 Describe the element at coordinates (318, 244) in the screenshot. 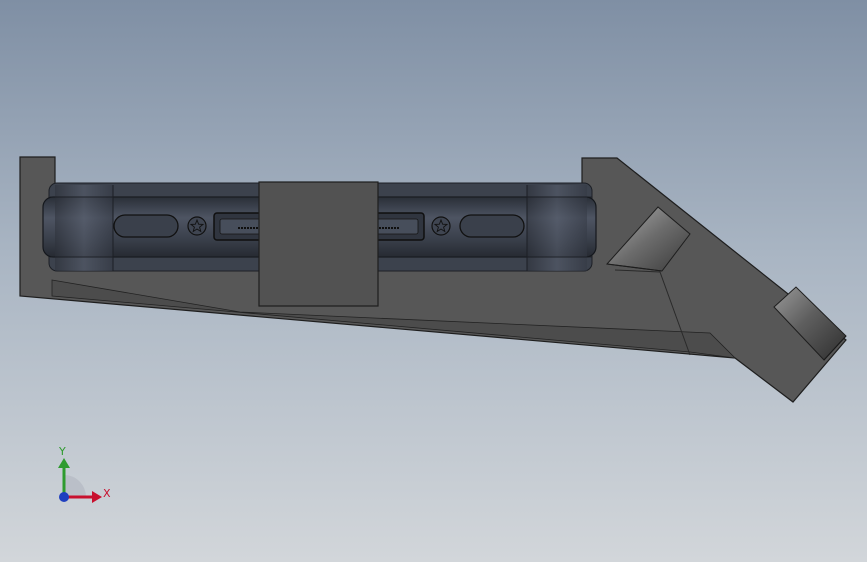

I see `retaining-clip` at that location.